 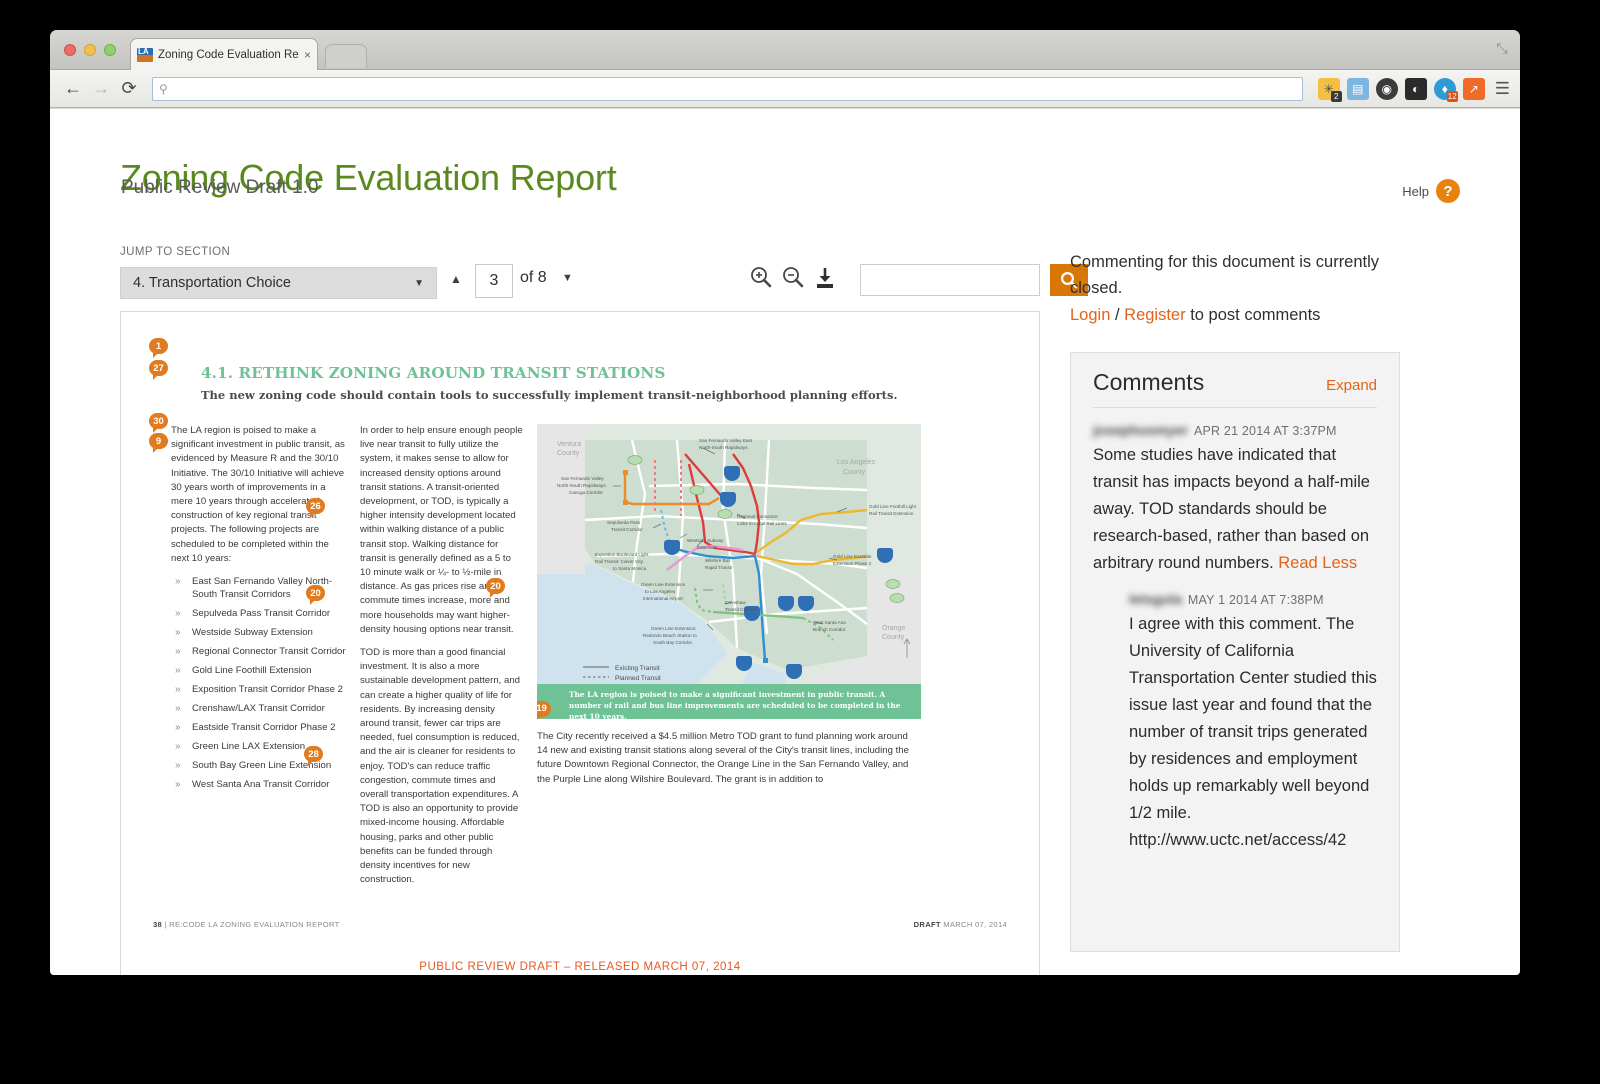 What do you see at coordinates (456, 279) in the screenshot?
I see `previous-page-button: ▲` at bounding box center [456, 279].